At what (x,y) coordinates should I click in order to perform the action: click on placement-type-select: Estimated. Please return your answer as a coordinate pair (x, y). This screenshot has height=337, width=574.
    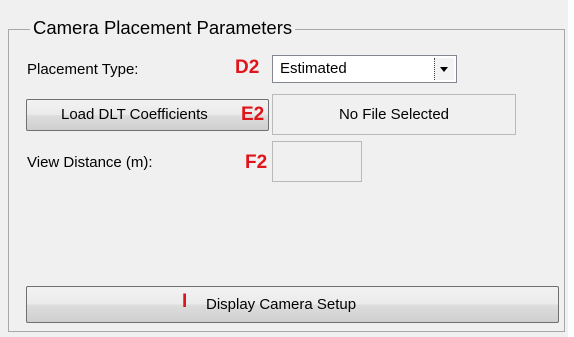
    Looking at the image, I should click on (364, 69).